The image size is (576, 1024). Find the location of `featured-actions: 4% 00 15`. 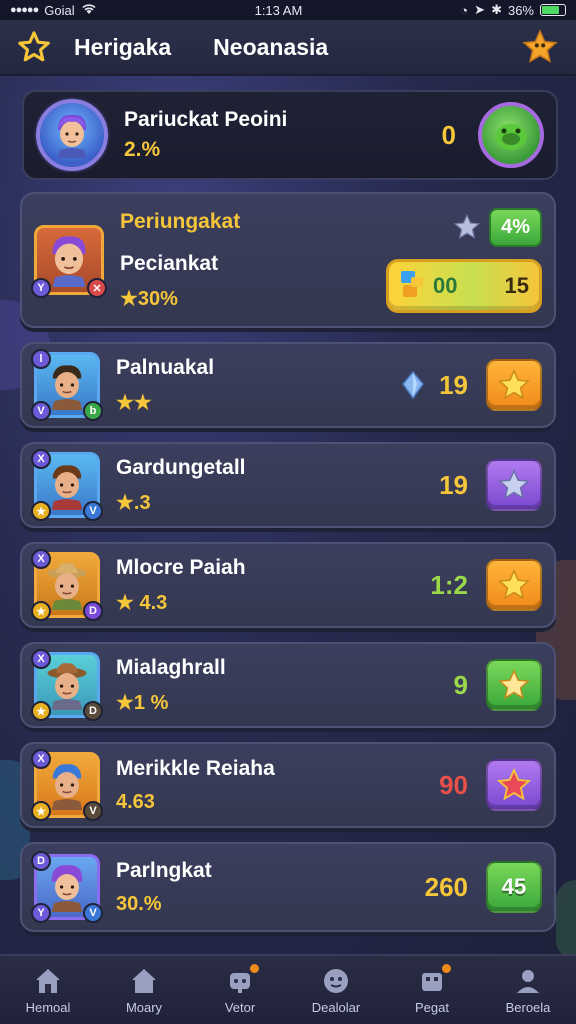

featured-actions: 4% 00 15 is located at coordinates (464, 260).